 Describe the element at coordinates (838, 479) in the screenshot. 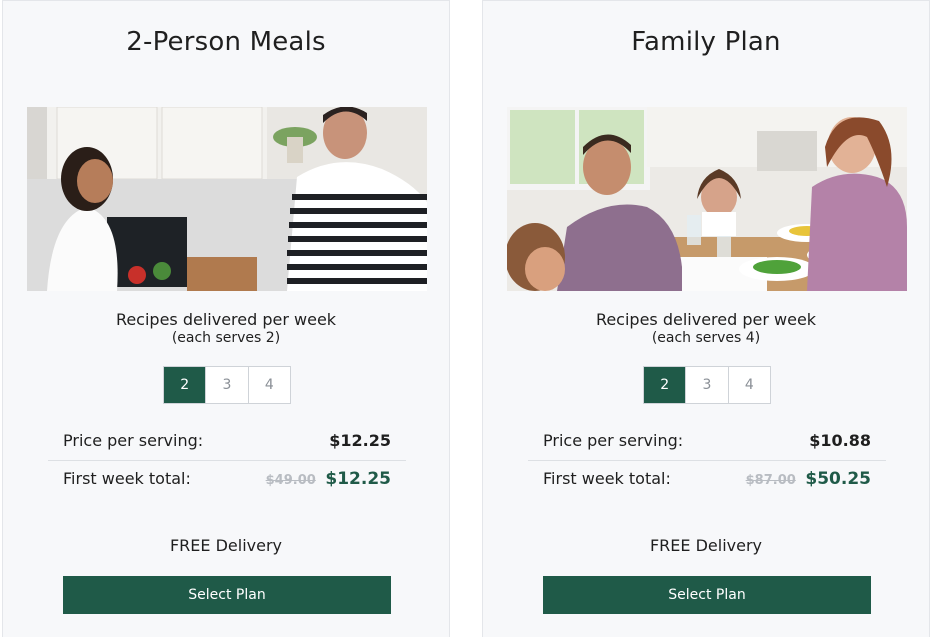

I see `first-week-total: $50.25` at that location.